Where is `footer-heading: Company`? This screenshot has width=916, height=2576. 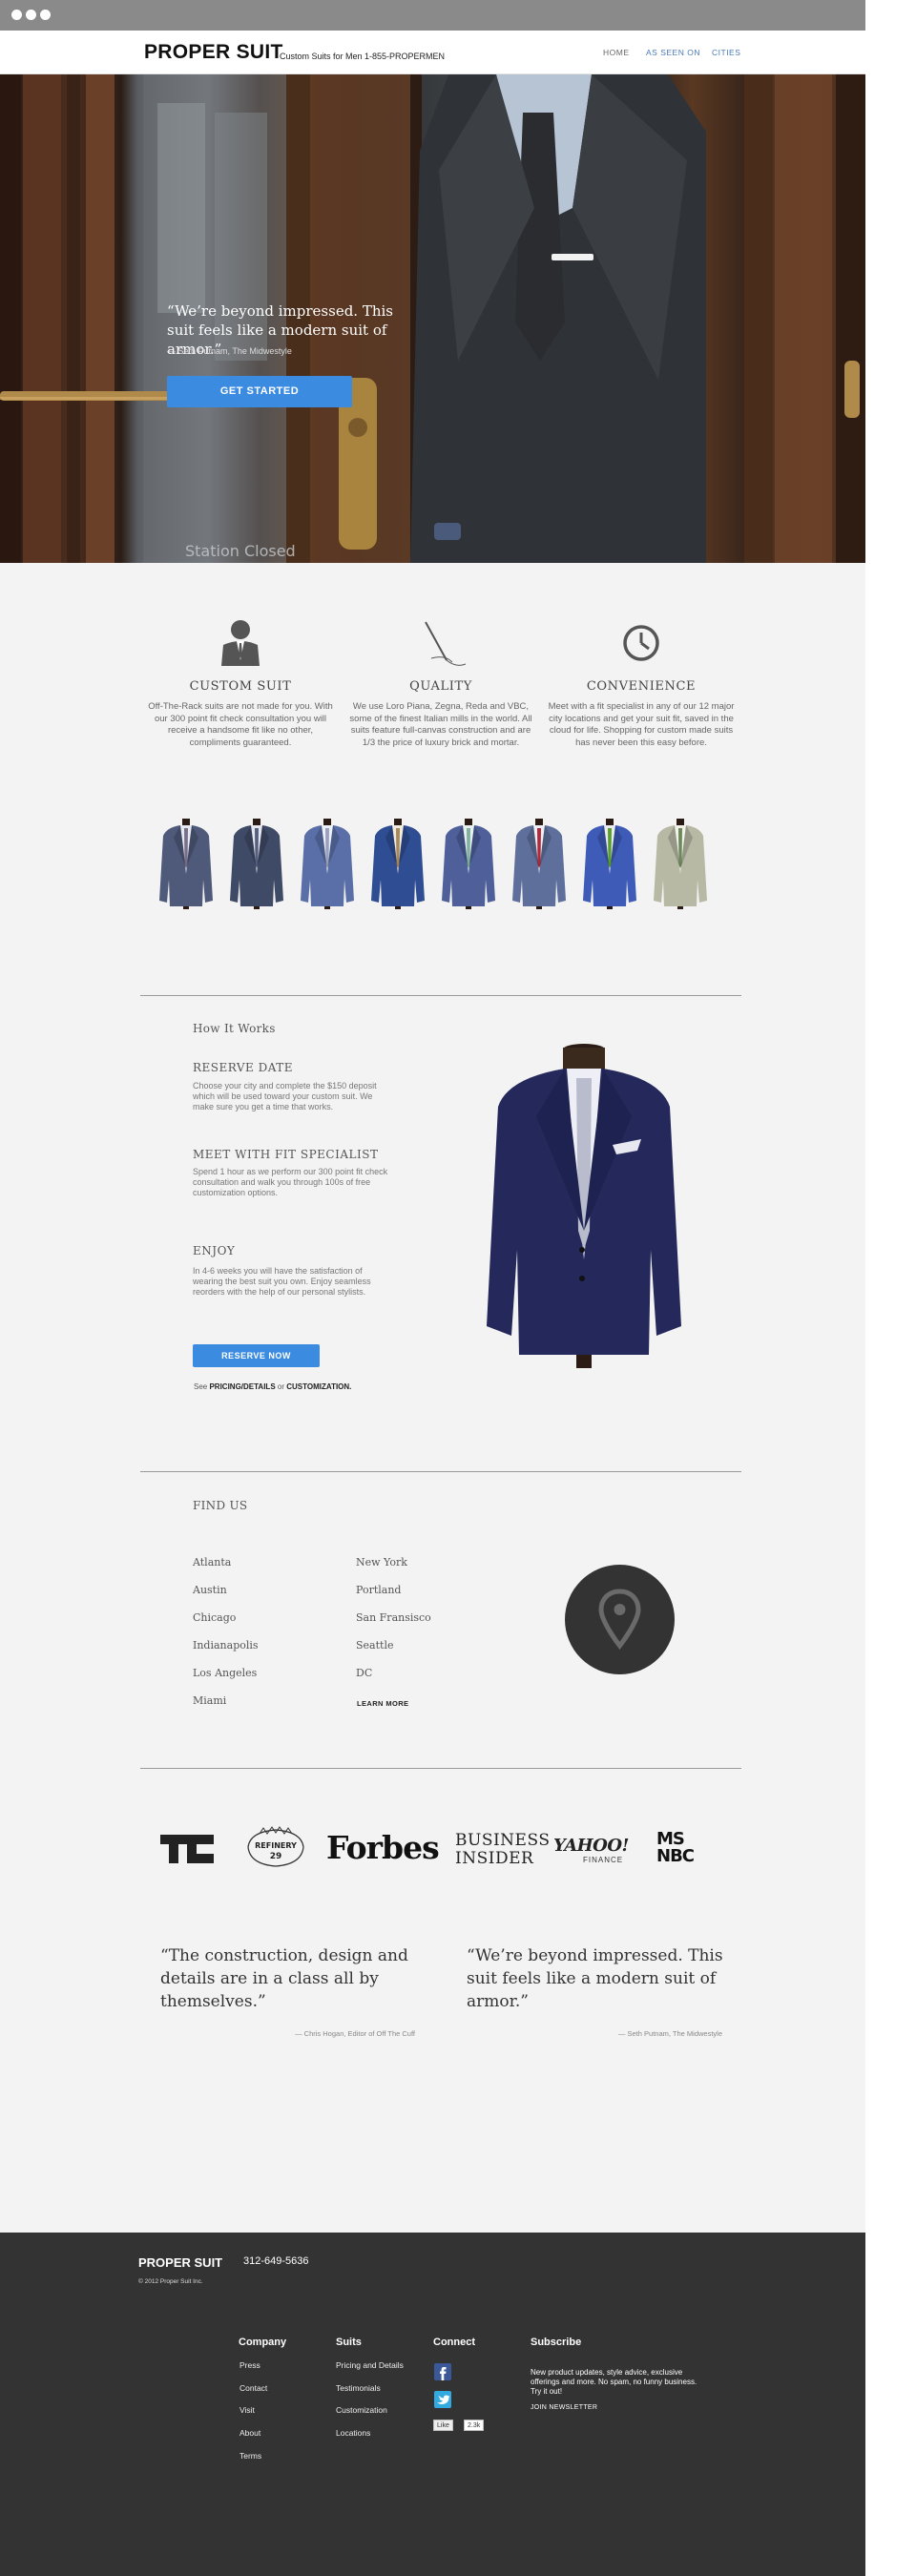
footer-heading: Company is located at coordinates (263, 2342).